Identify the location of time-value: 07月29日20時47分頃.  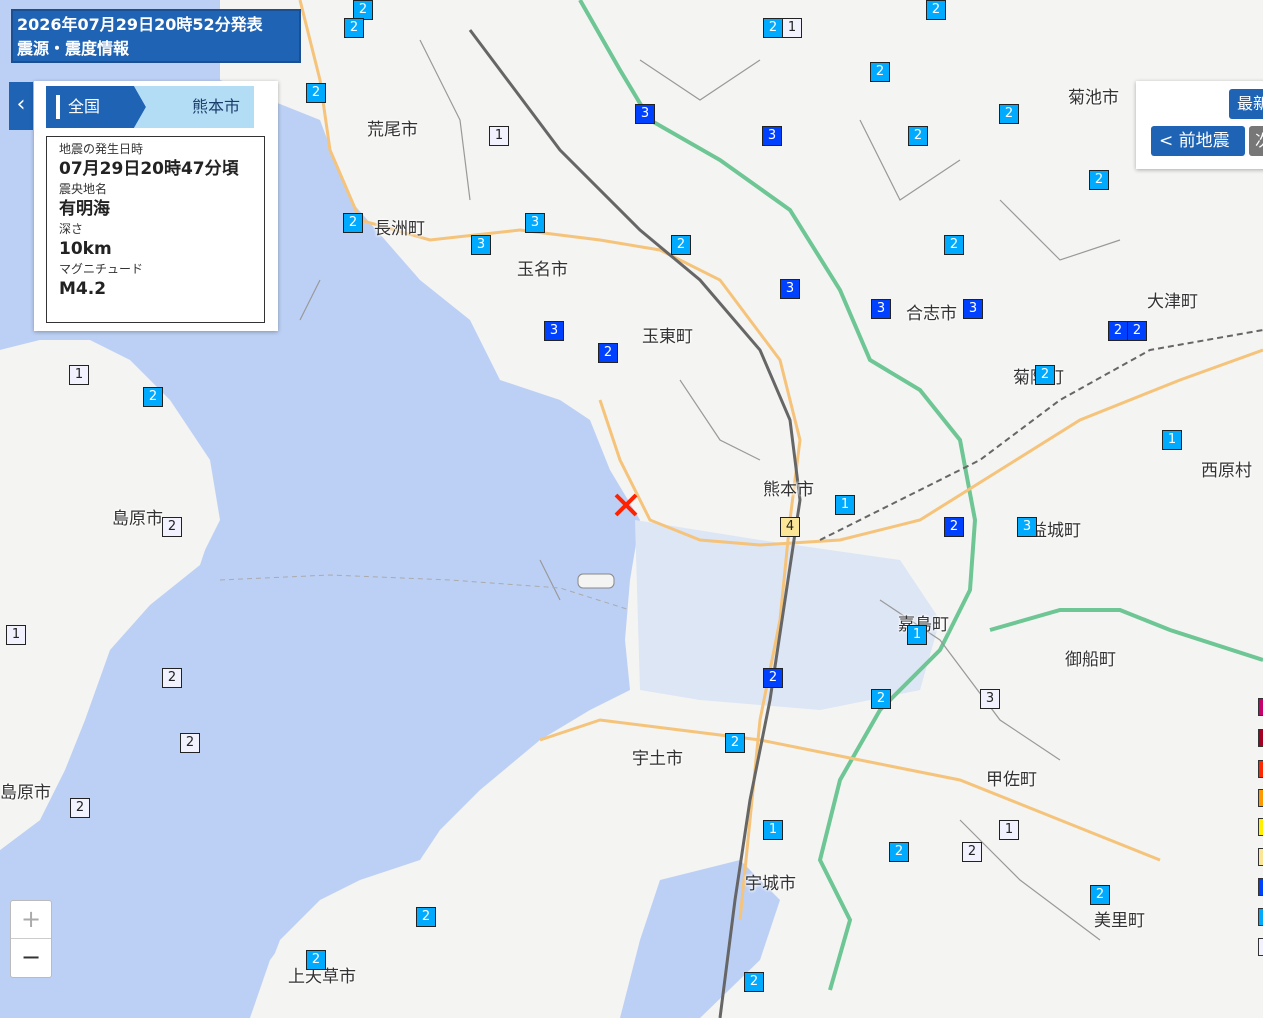
(149, 169).